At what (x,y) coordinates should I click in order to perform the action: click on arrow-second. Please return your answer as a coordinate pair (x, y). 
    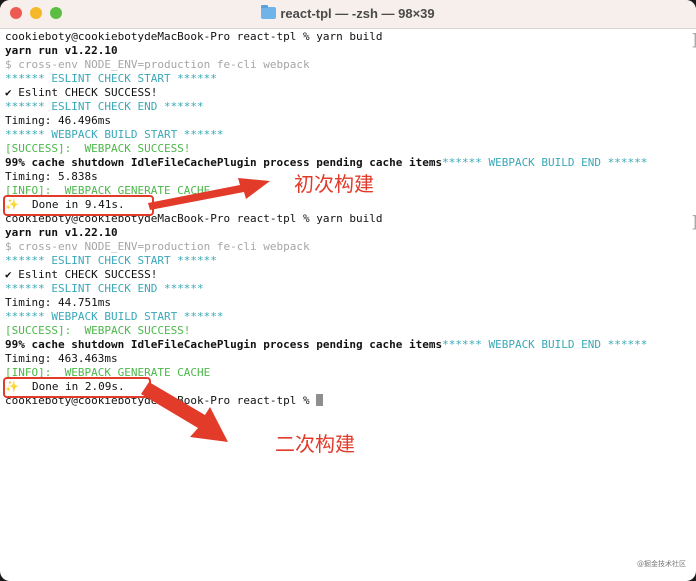
    Looking at the image, I should click on (184, 412).